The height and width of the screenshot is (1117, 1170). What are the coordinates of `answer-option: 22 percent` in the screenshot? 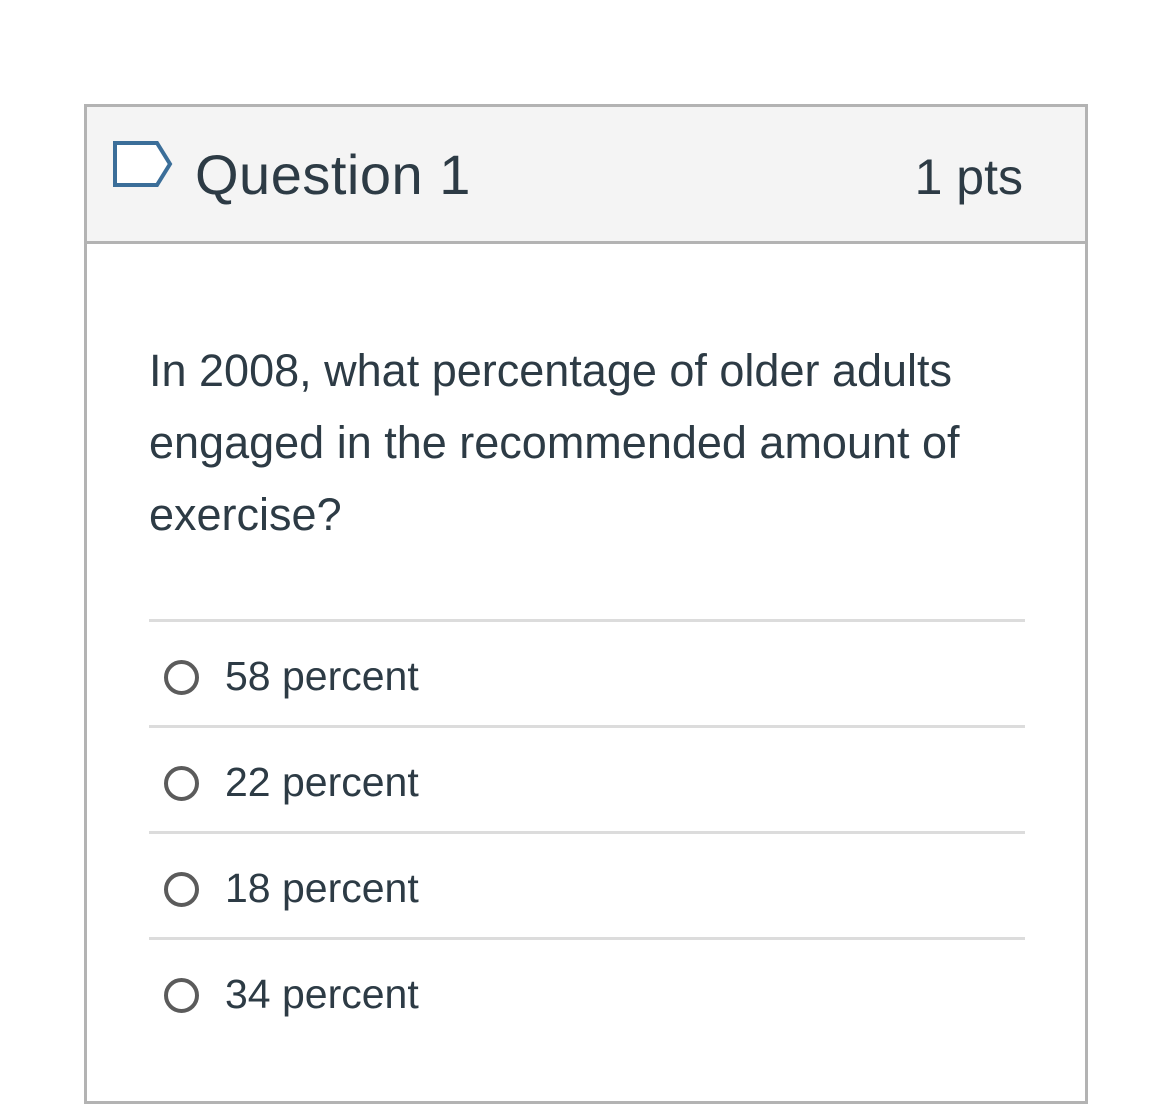 It's located at (587, 778).